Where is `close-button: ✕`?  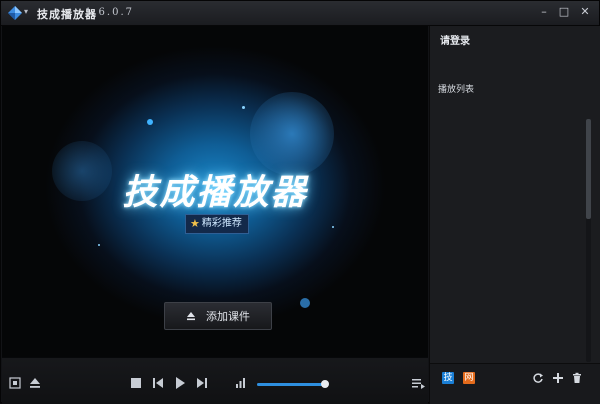 close-button: ✕ is located at coordinates (585, 12).